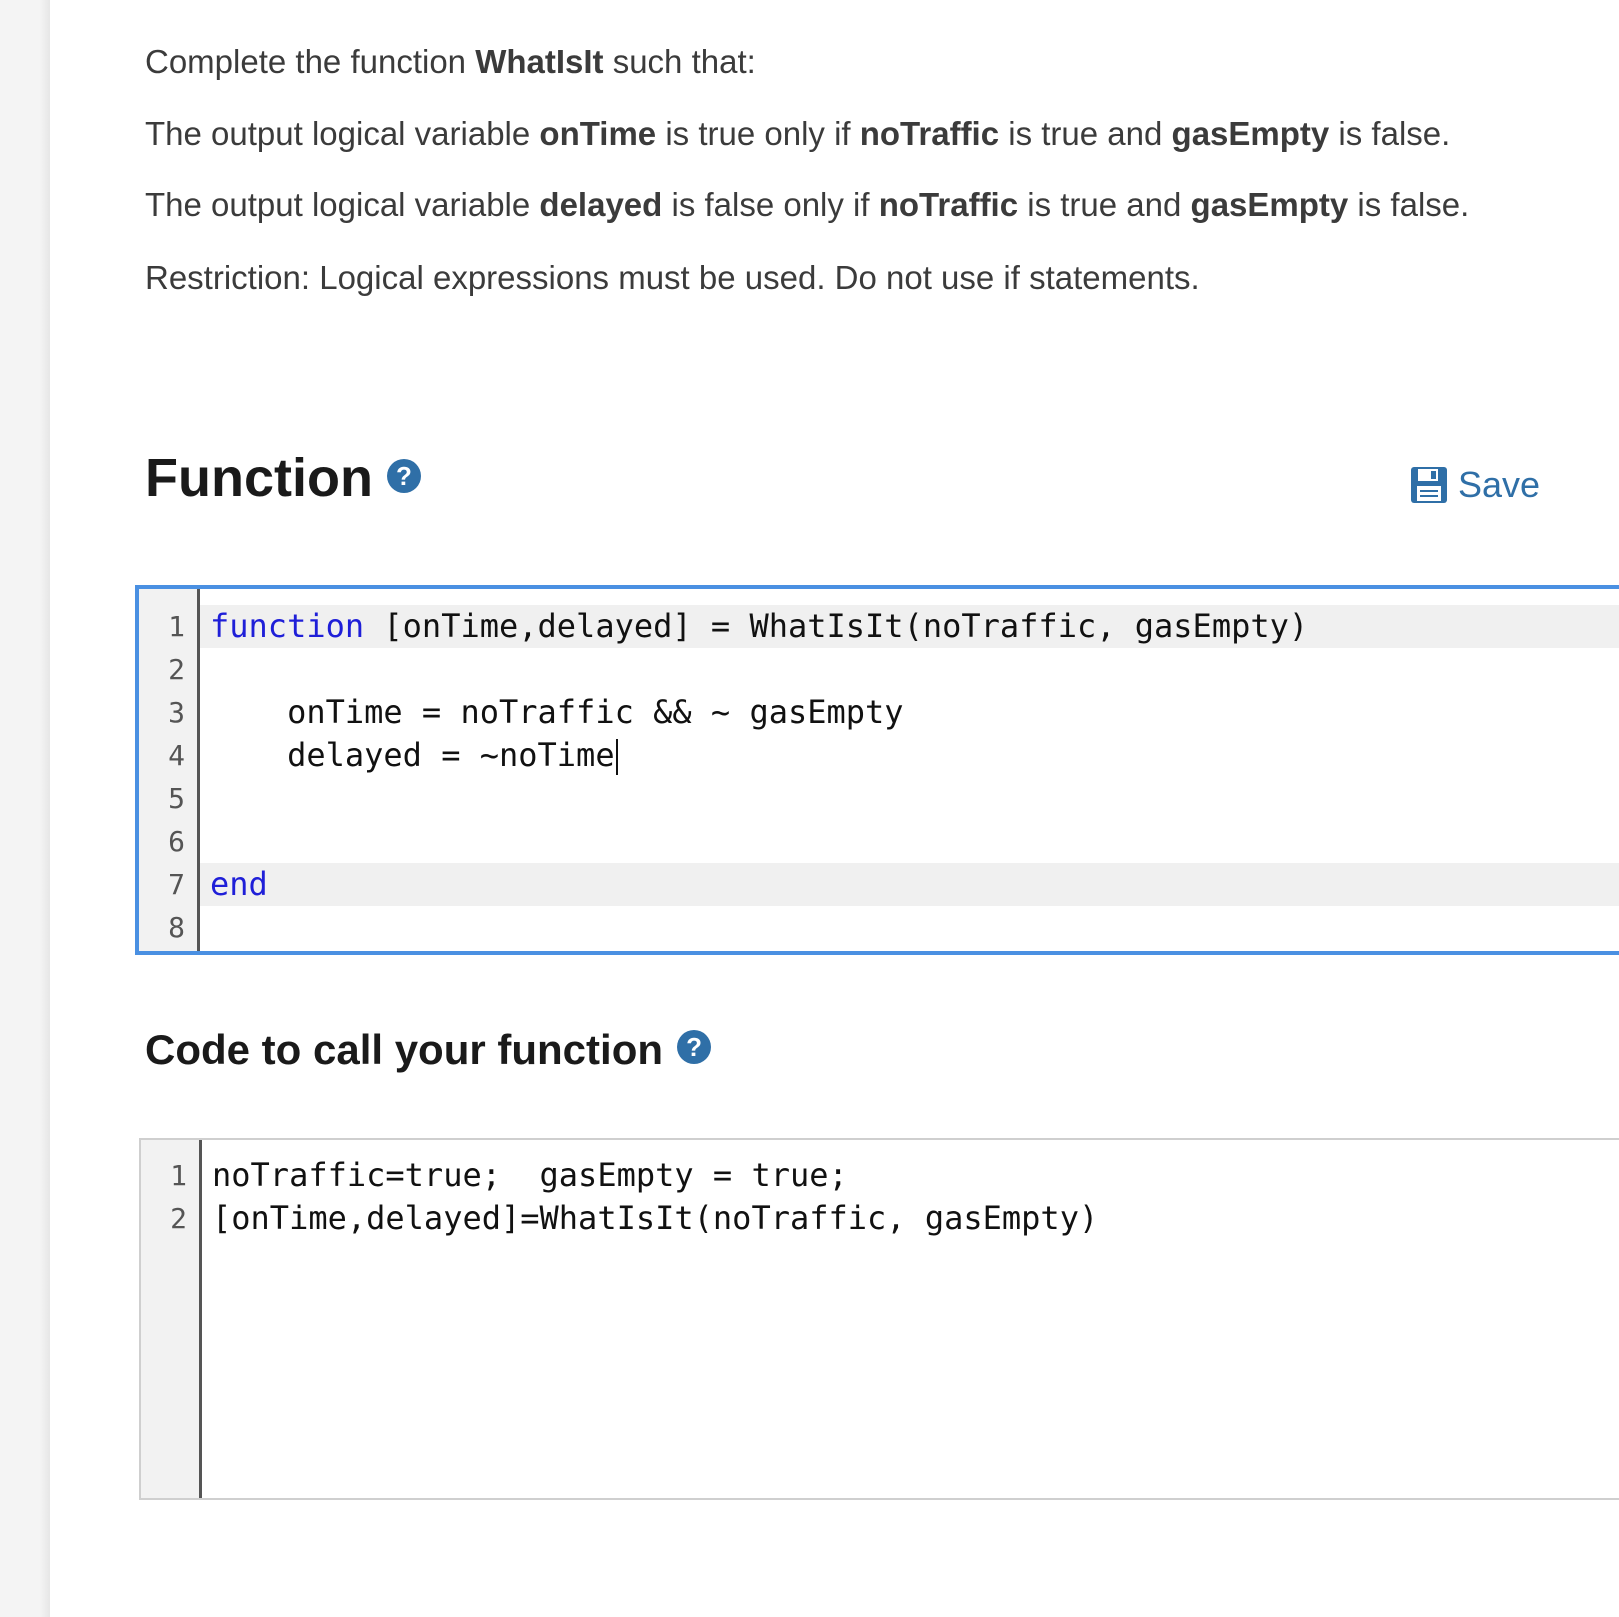  I want to click on call-code-title: Code to call your function, so click(404, 1049).